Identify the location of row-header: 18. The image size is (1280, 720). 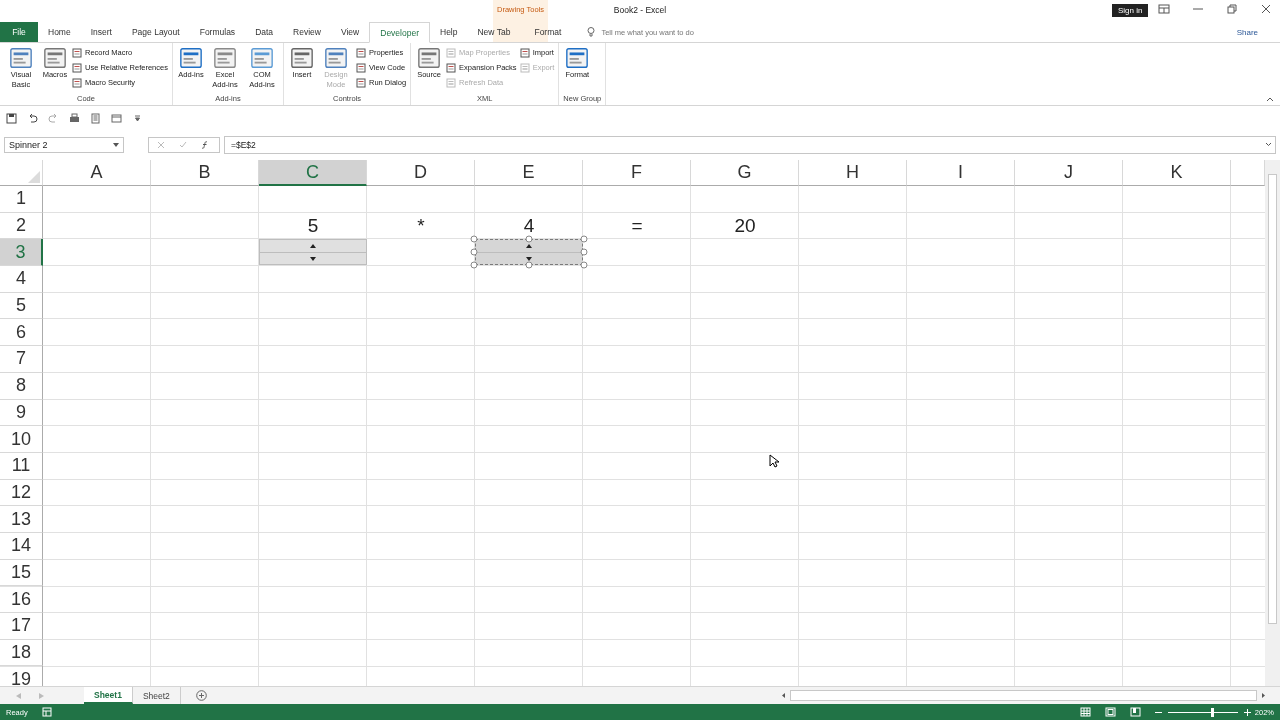
(21, 653).